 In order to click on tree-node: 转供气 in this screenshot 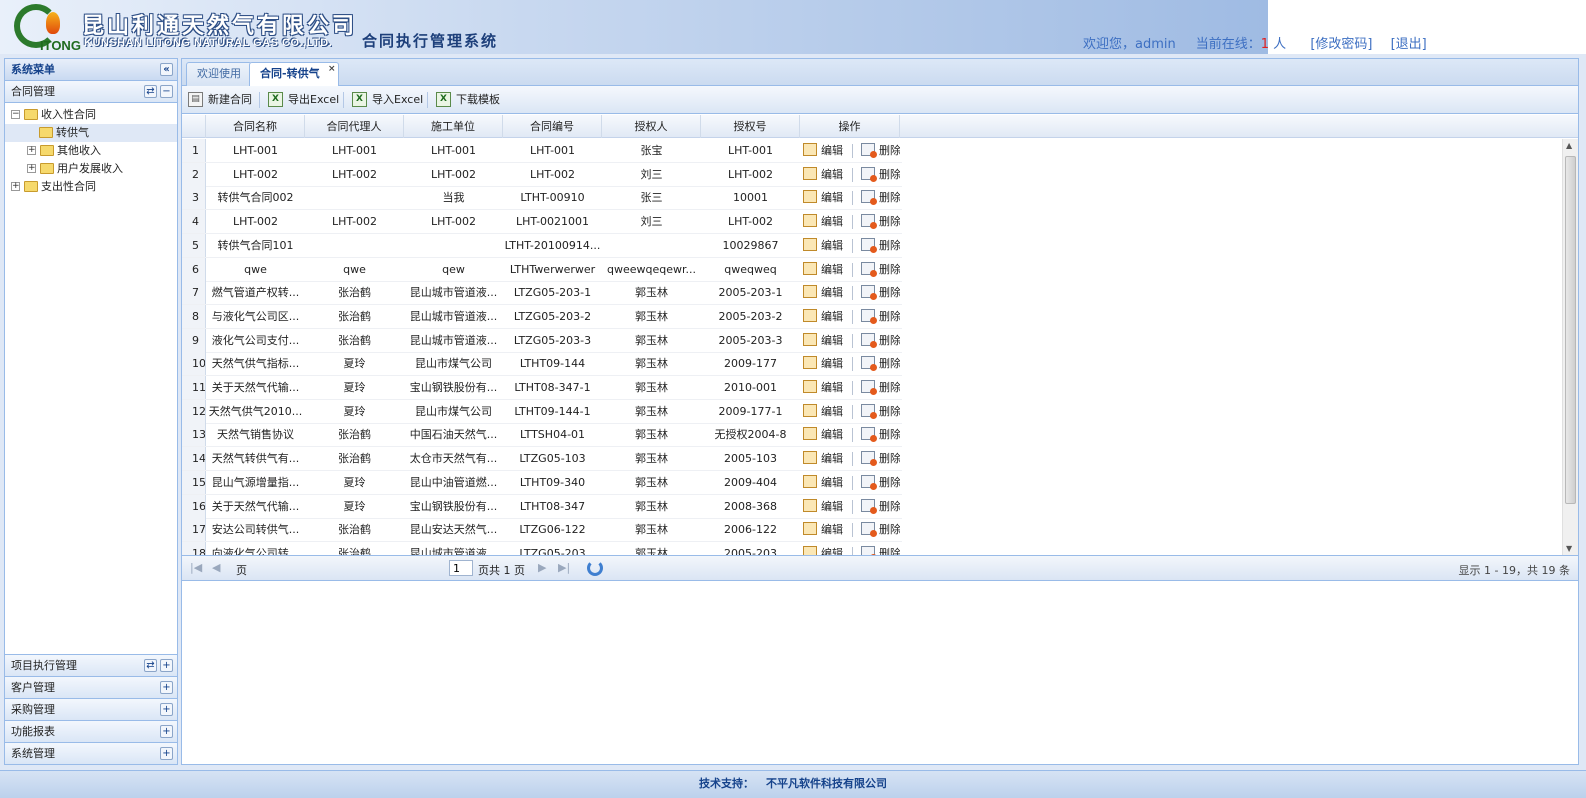, I will do `click(91, 133)`.